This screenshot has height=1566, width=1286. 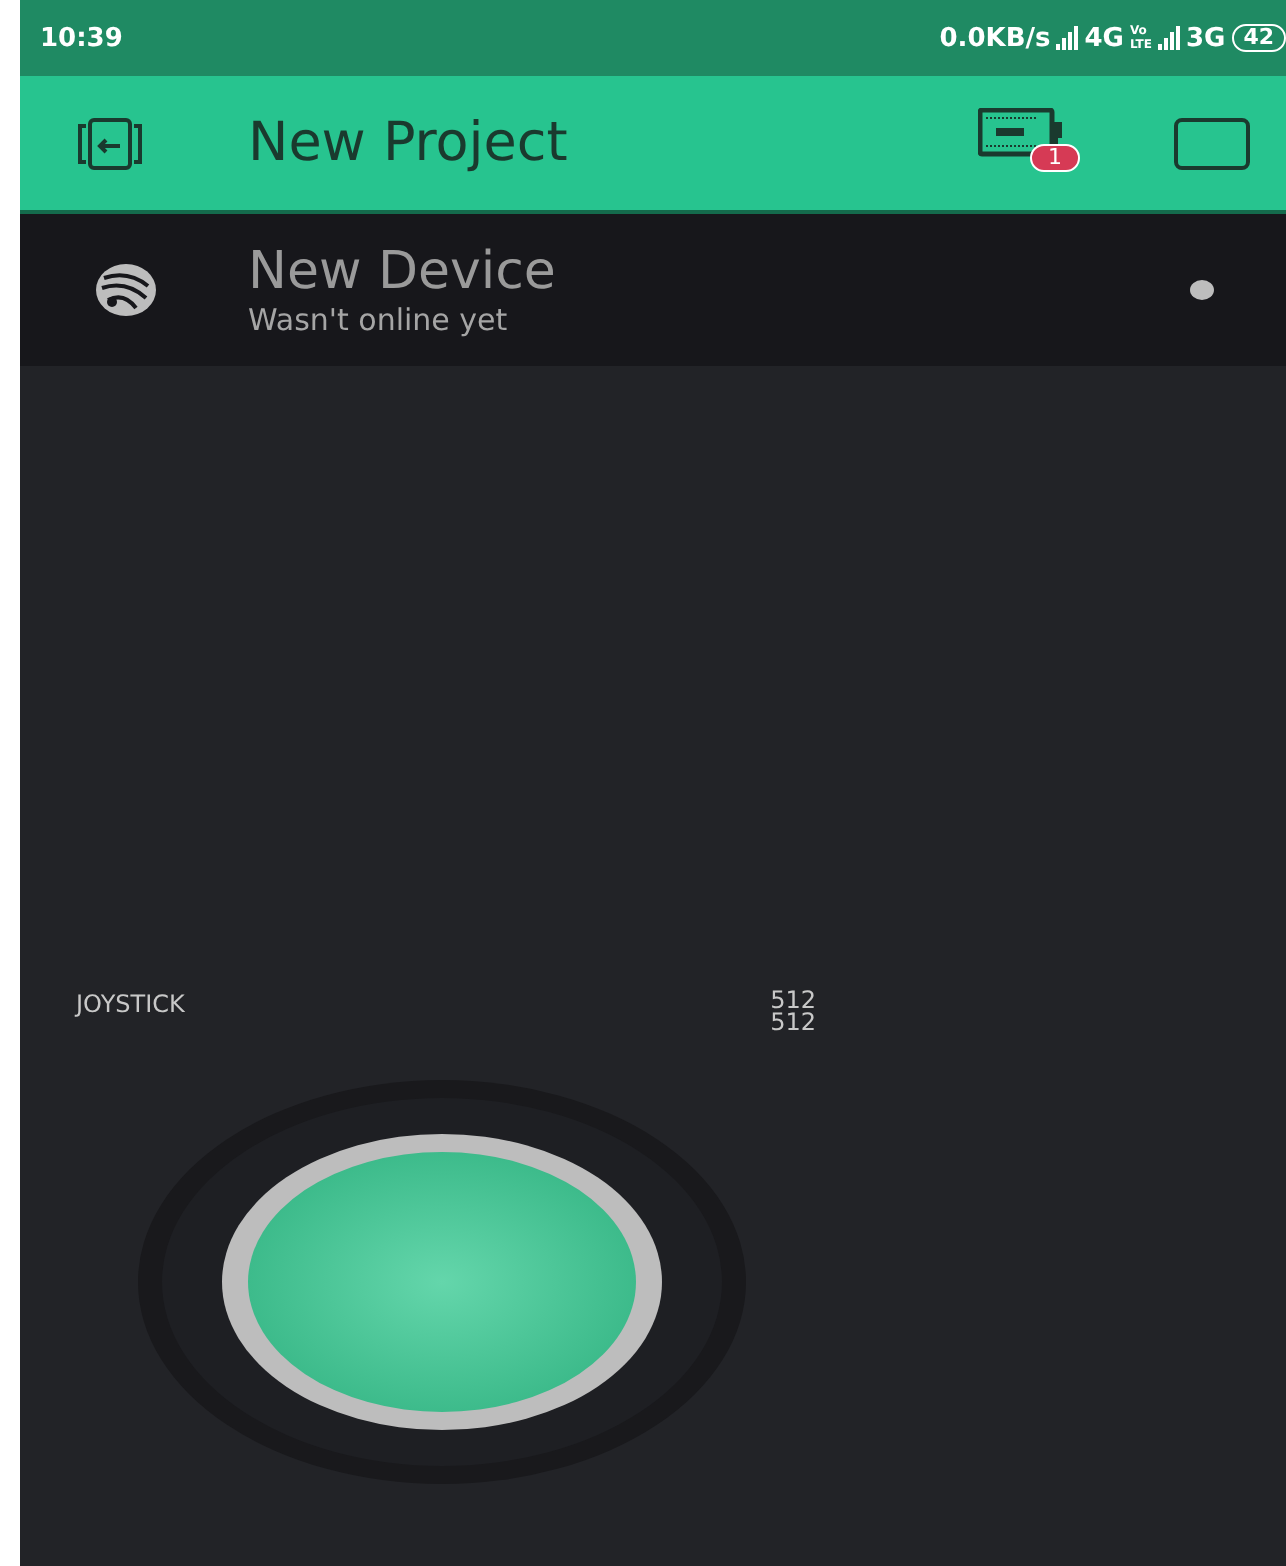 What do you see at coordinates (1212, 143) in the screenshot?
I see `square-button` at bounding box center [1212, 143].